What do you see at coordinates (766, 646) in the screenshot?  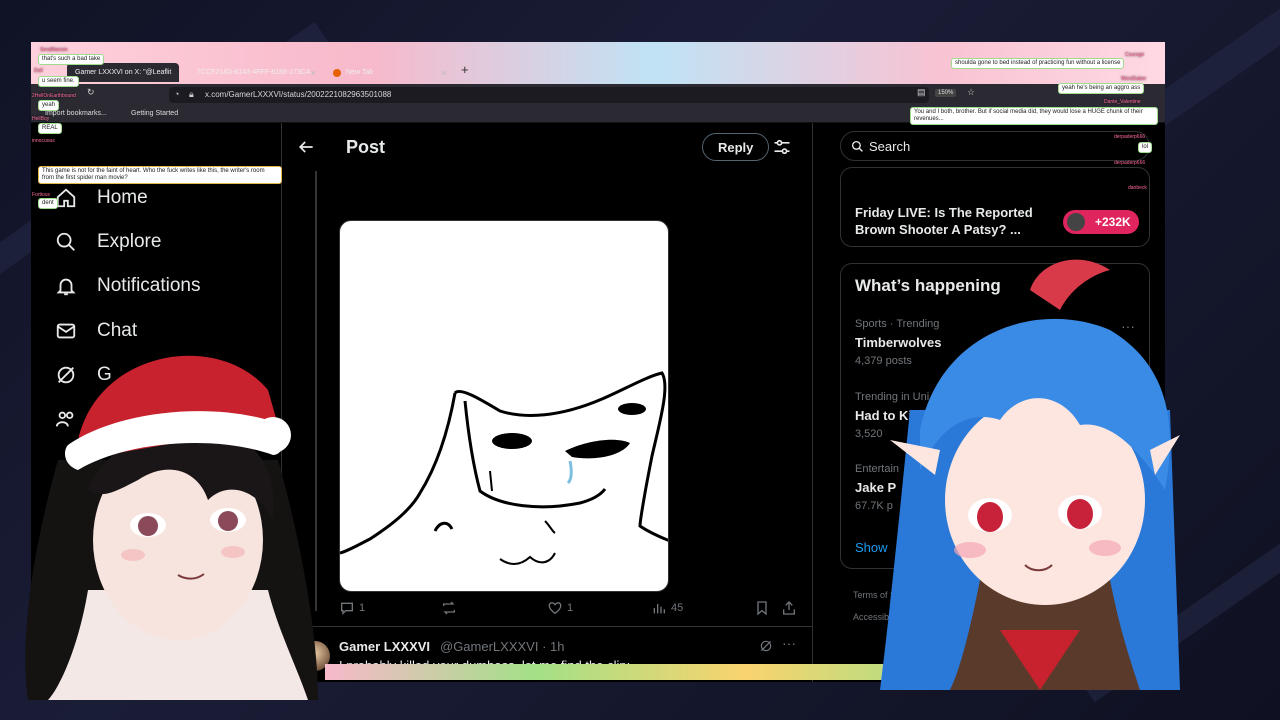 I see `grok-icon` at bounding box center [766, 646].